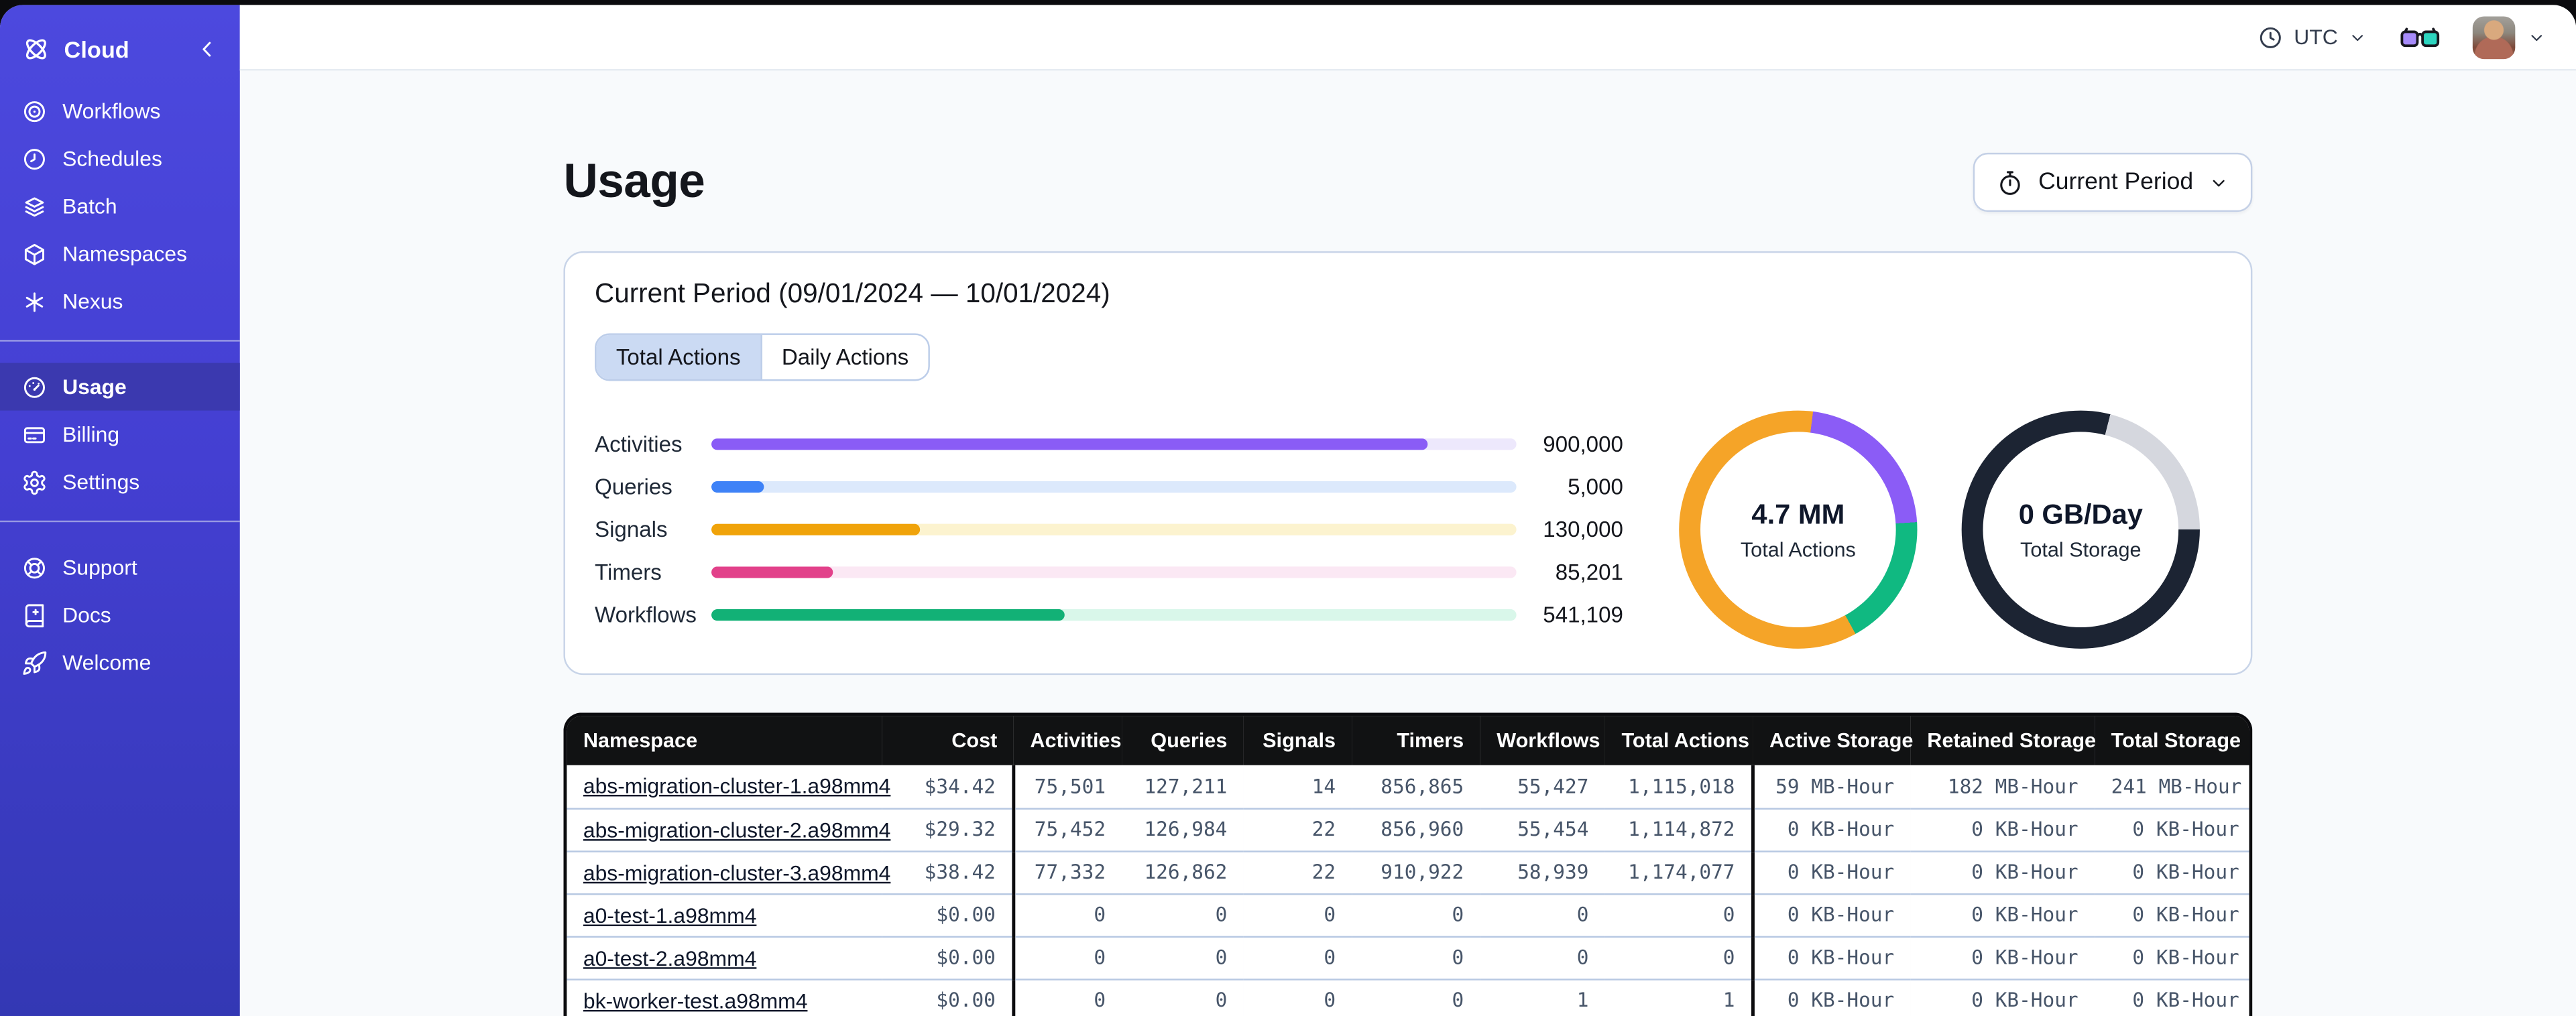 The width and height of the screenshot is (2576, 1016). What do you see at coordinates (639, 444) in the screenshot?
I see `bar-label: Activities` at bounding box center [639, 444].